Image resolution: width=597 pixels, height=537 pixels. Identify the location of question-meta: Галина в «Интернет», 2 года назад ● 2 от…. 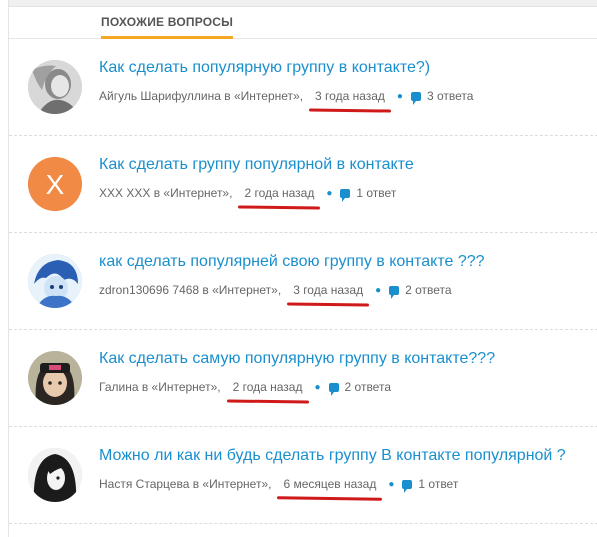
(245, 388).